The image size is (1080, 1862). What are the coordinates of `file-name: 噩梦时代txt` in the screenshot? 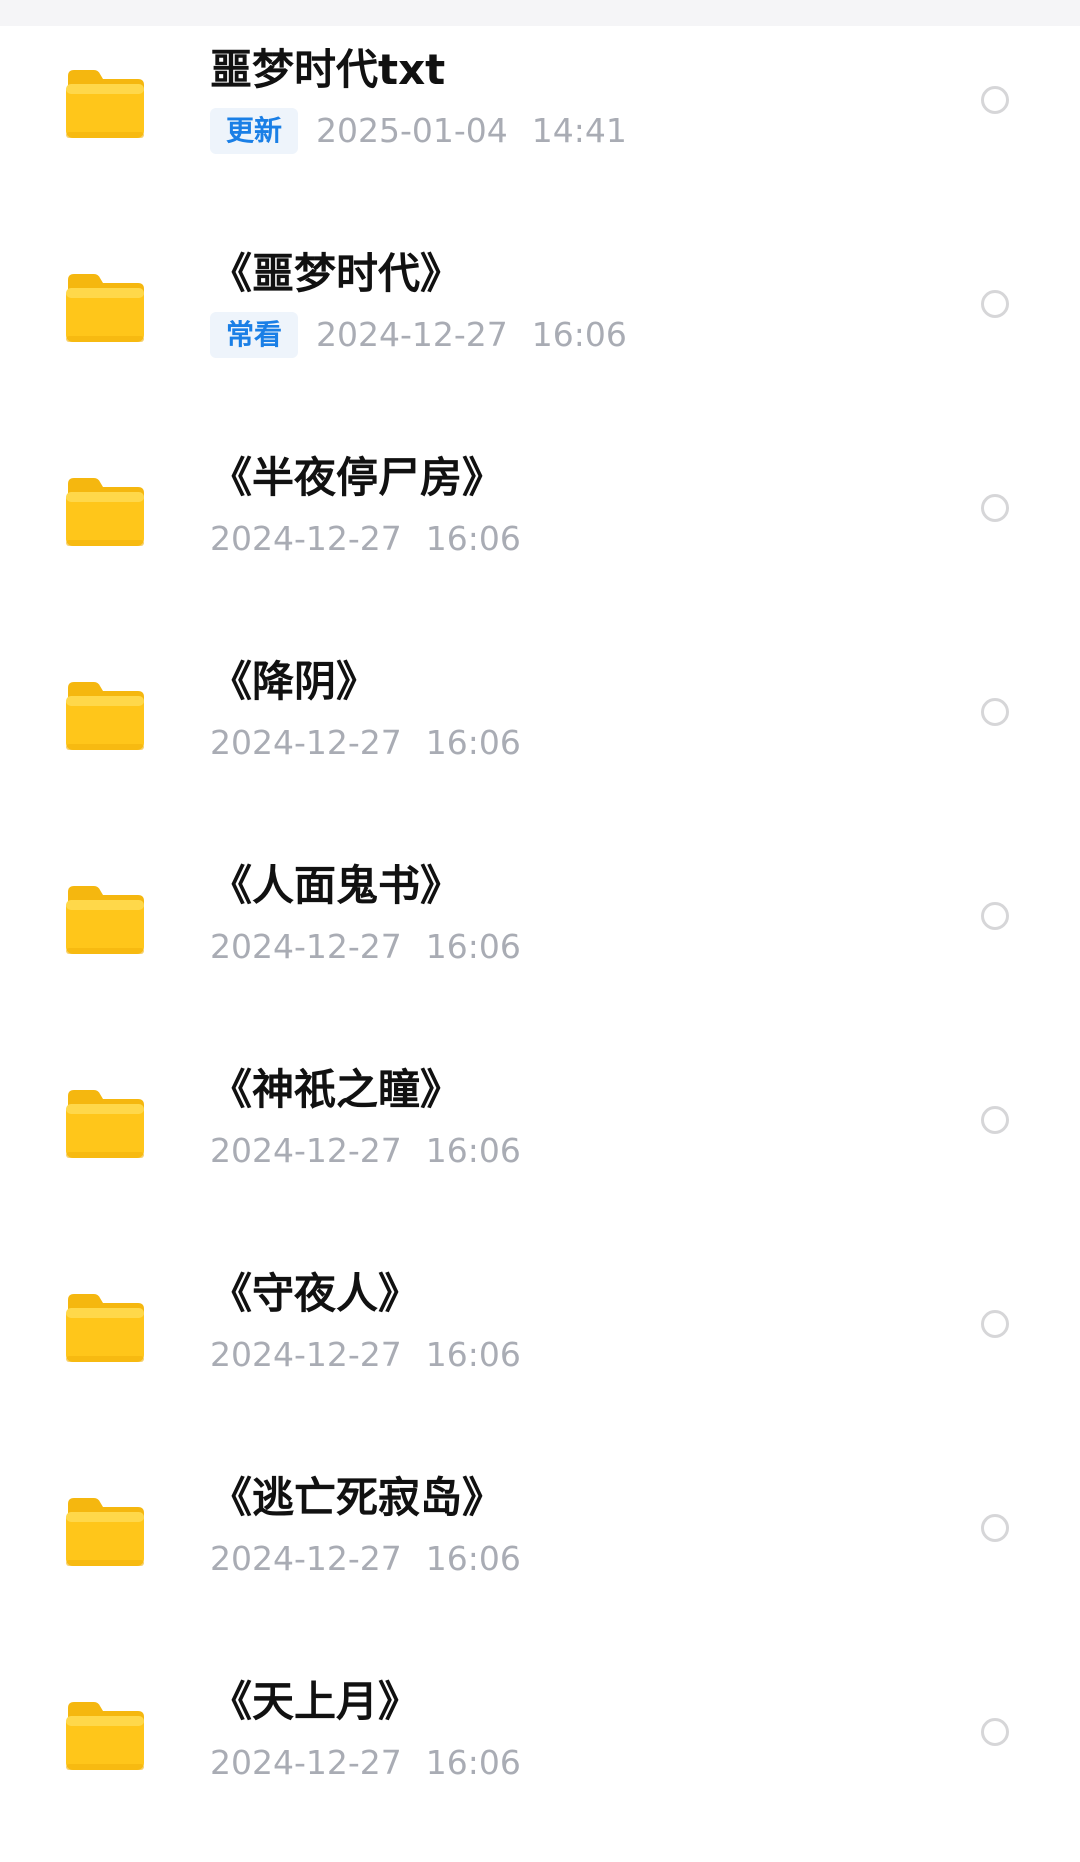 It's located at (328, 69).